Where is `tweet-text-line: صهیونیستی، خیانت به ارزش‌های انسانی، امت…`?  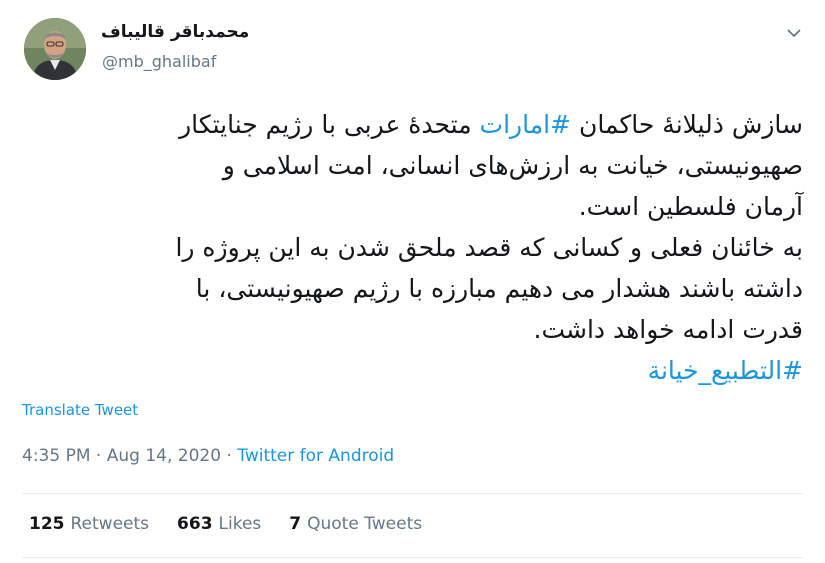 tweet-text-line: صهیونیستی، خیانت به ارزش‌های انسانی، امت… is located at coordinates (512, 165).